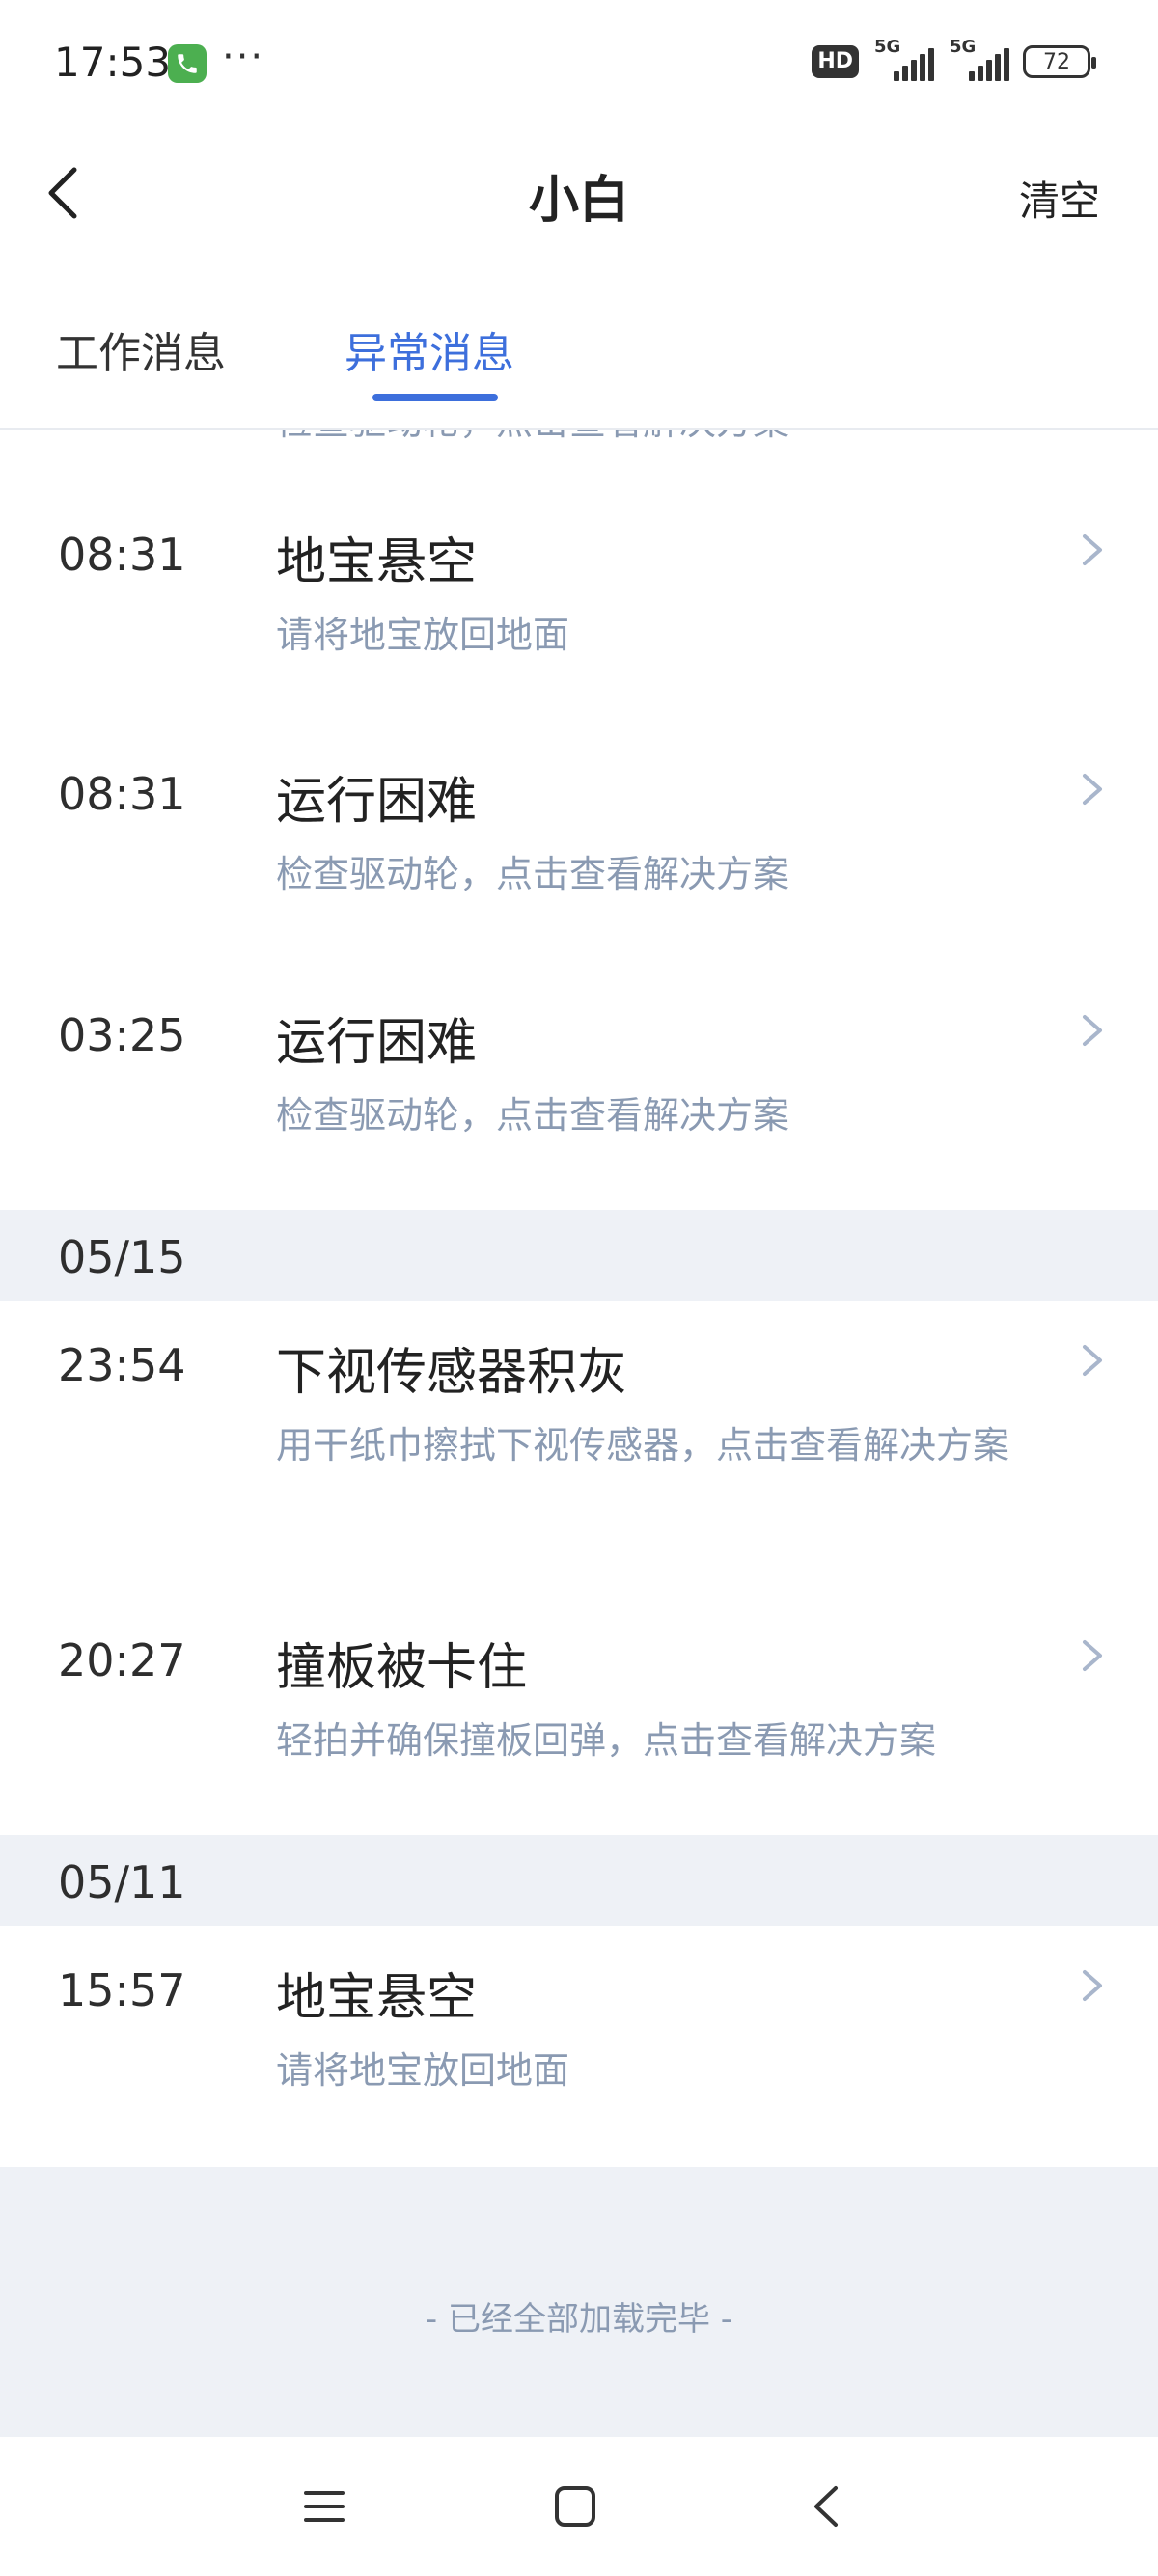 This screenshot has width=1158, height=2576. I want to click on nav-back-button, so click(826, 2506).